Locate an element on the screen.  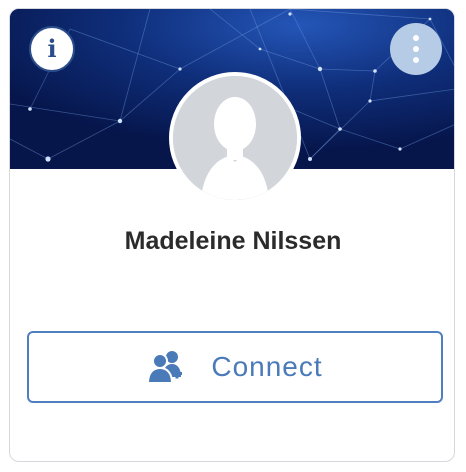
connect-label: Connect is located at coordinates (267, 366).